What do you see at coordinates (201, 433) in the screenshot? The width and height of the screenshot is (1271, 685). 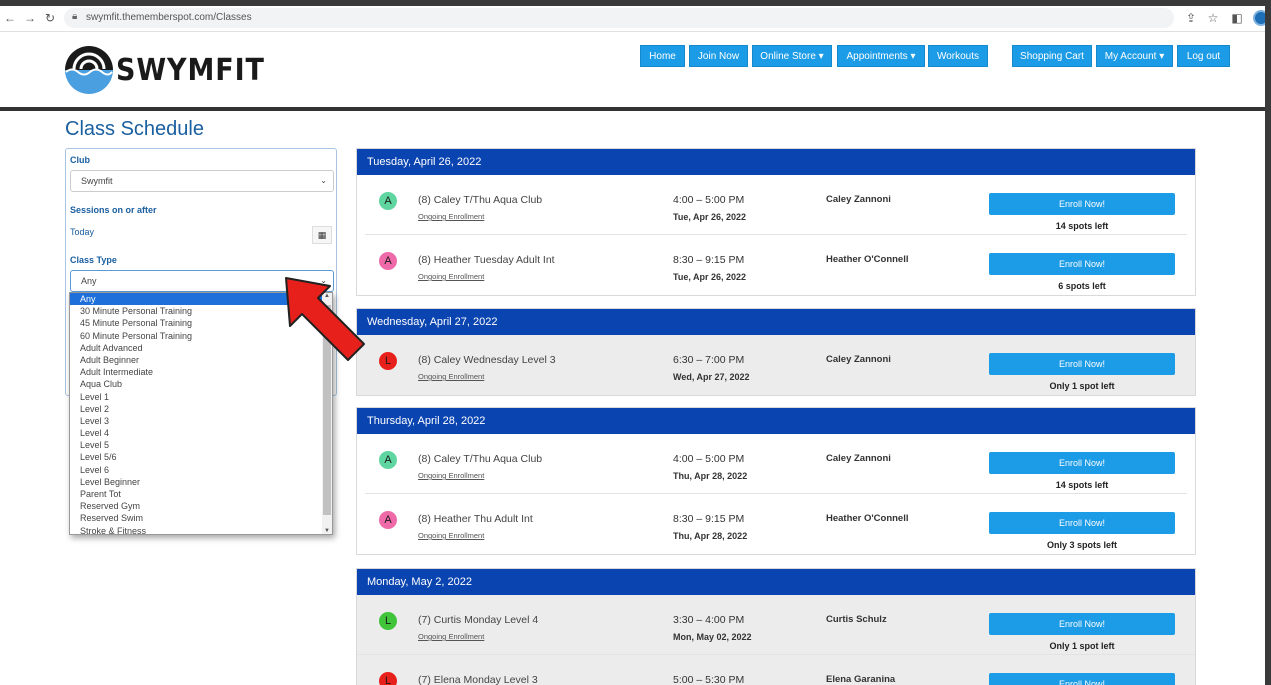 I see `dropdown-option: Level 4` at bounding box center [201, 433].